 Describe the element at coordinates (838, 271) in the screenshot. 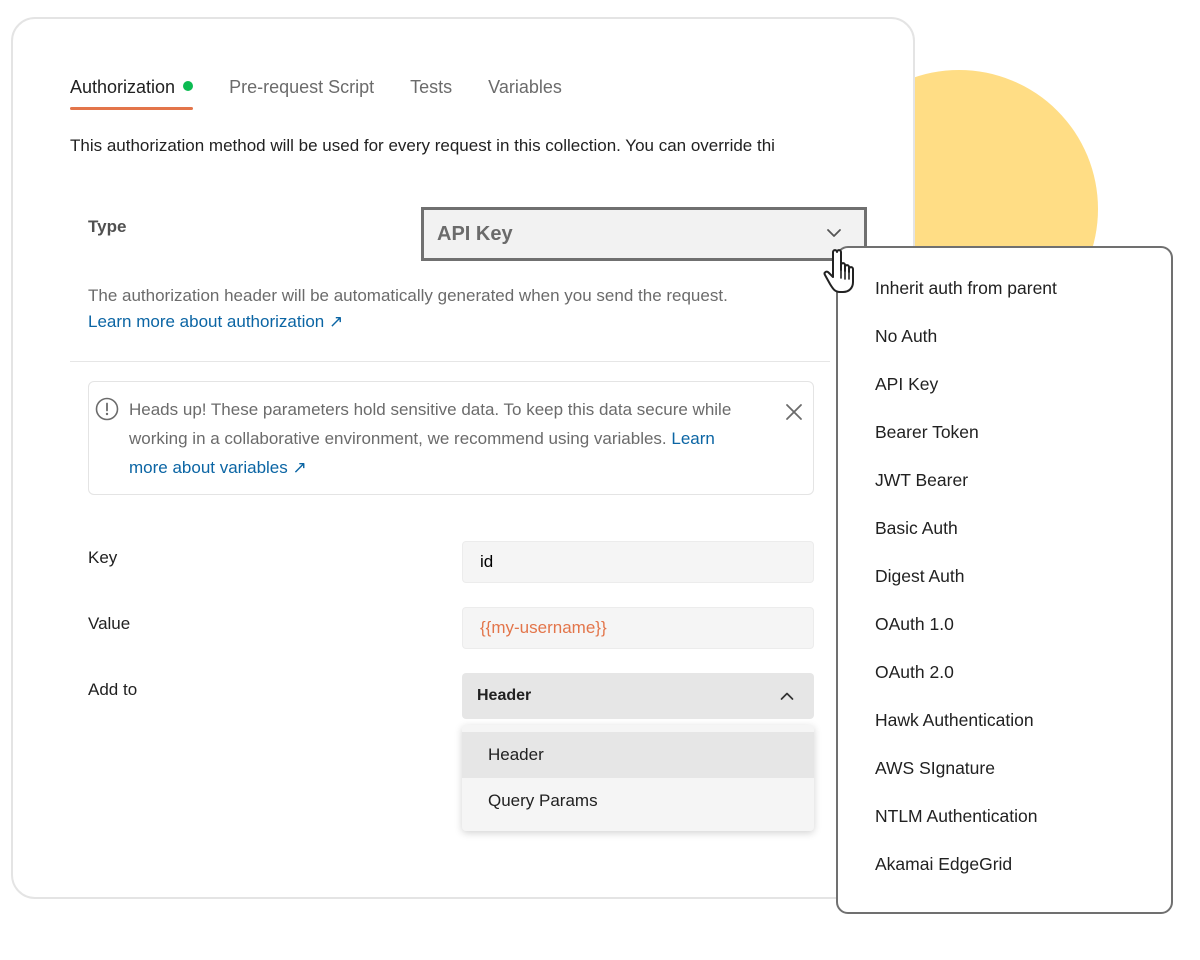

I see `hand-cursor-icon` at that location.